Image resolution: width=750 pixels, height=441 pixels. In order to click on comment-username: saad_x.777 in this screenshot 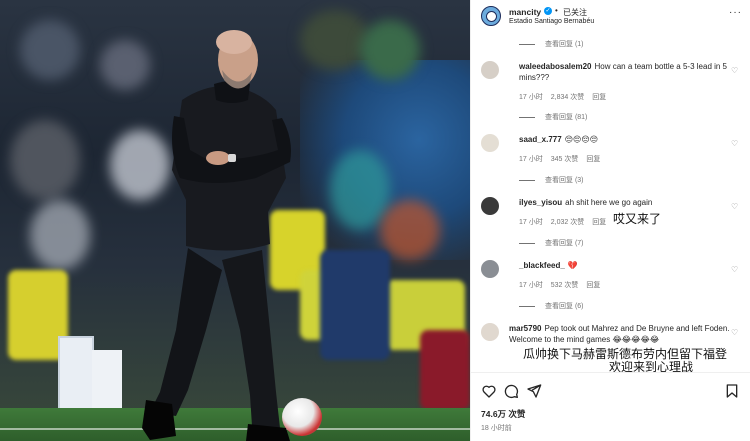, I will do `click(540, 139)`.